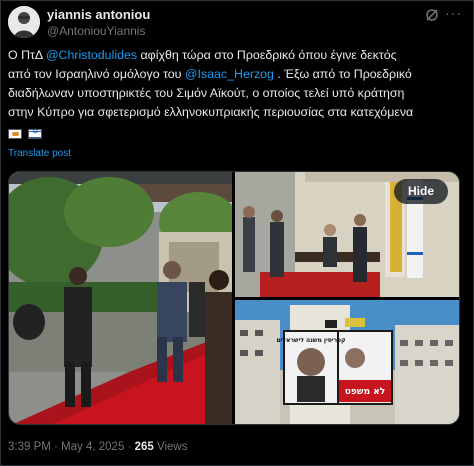  I want to click on tweet-footer: 3:39 PM · May 4, 2025 · 265 Views, so click(97, 447).